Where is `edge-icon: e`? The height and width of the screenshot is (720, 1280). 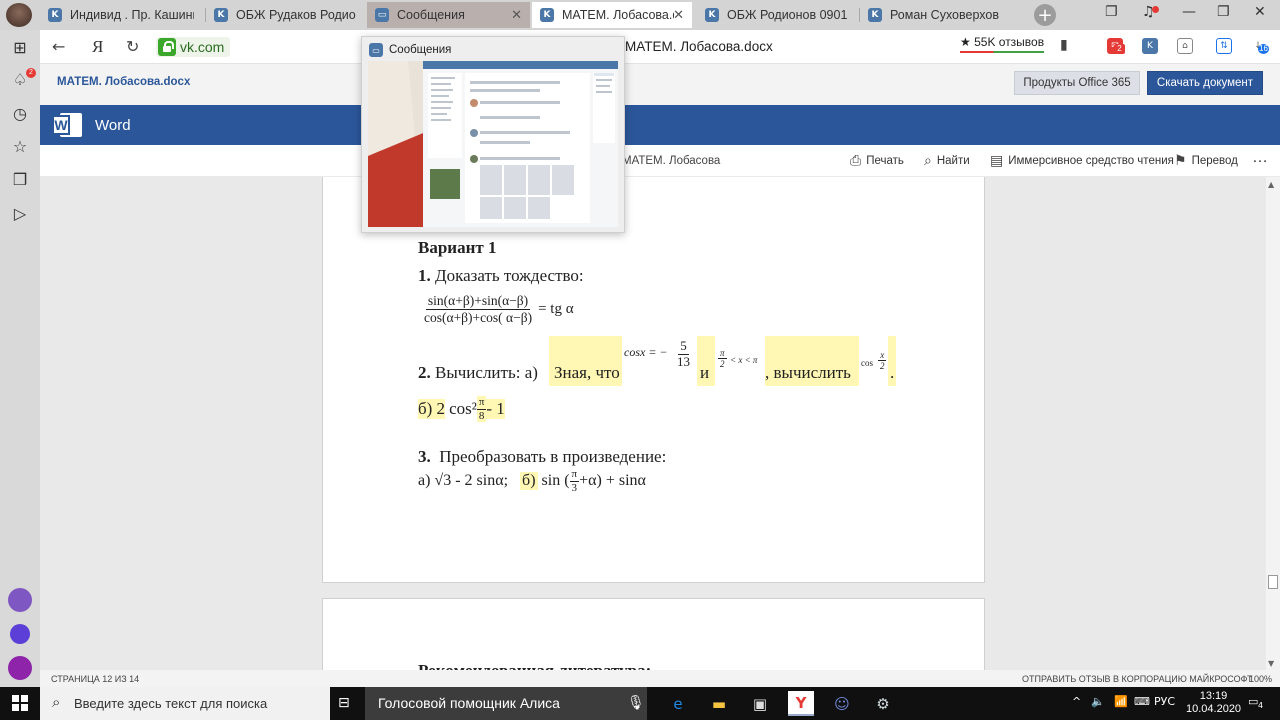
edge-icon: e is located at coordinates (678, 703).